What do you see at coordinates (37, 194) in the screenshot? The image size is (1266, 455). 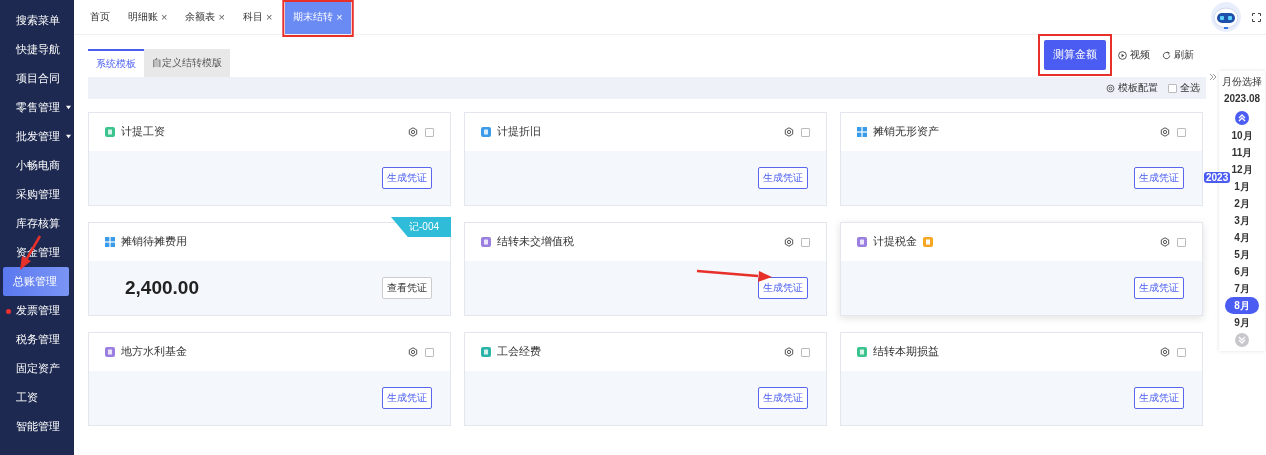 I see `sidebar-item: 采购管理` at bounding box center [37, 194].